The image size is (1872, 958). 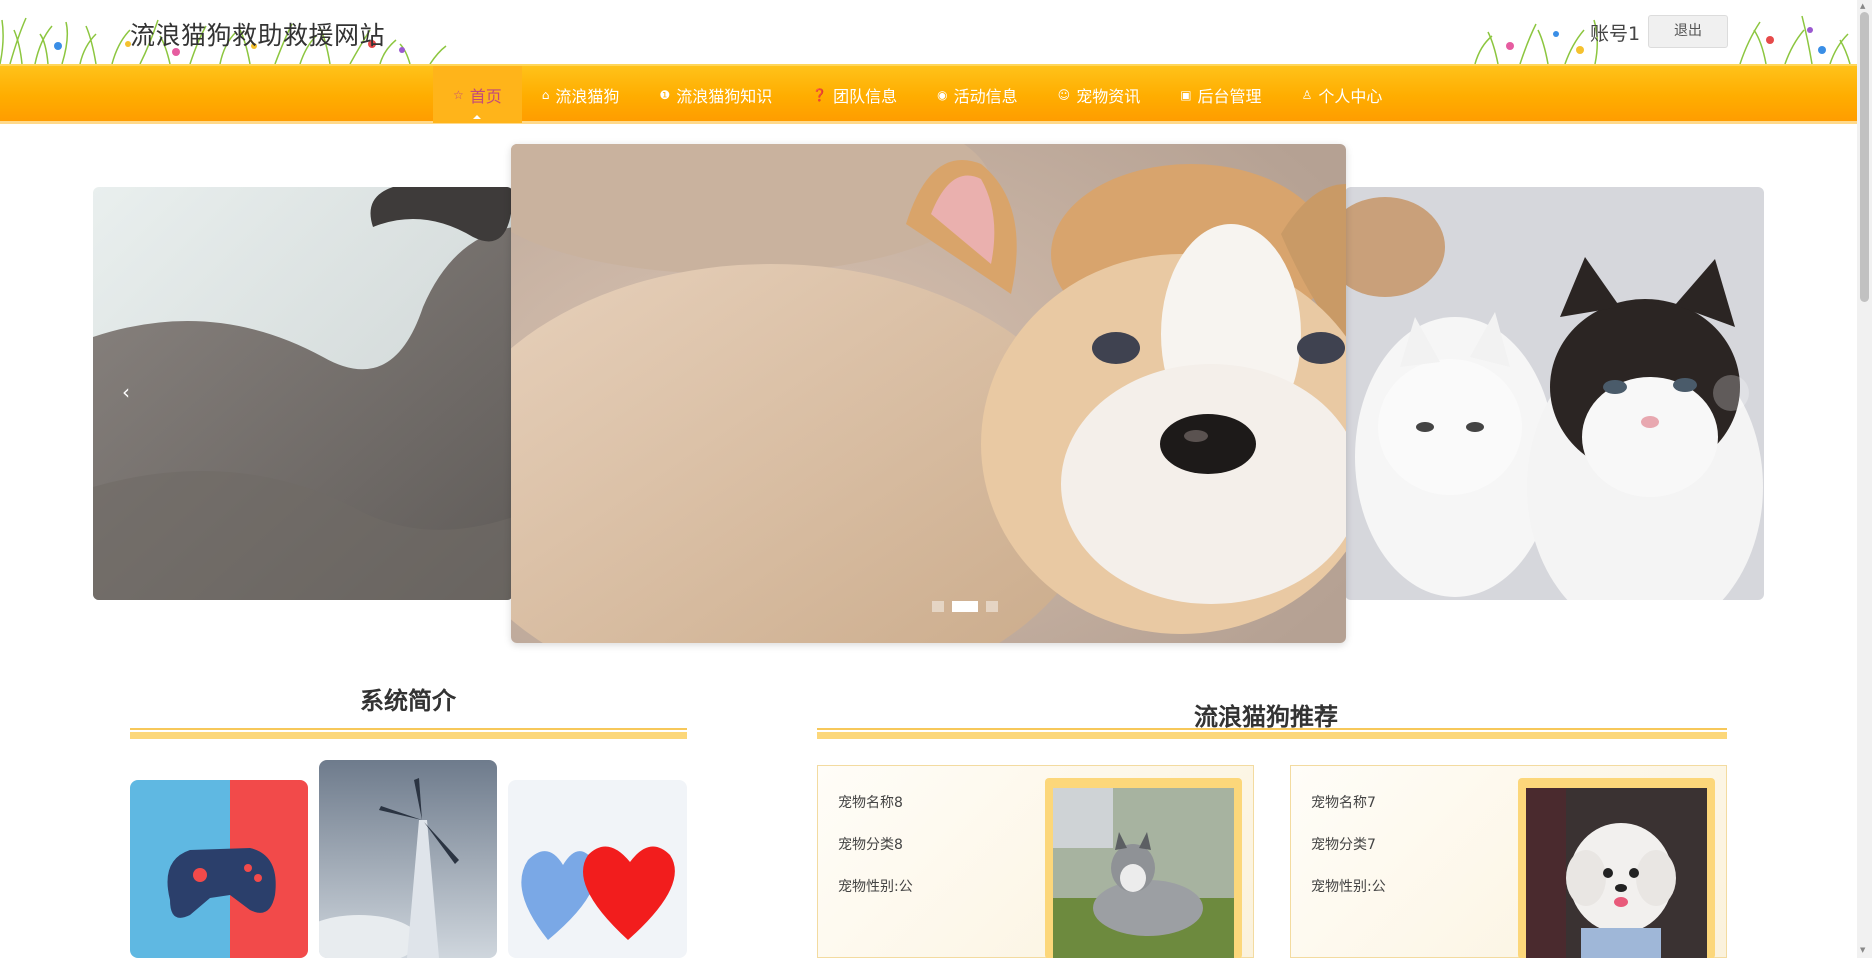 I want to click on pet-name: 宠物名称7, so click(x=1343, y=803).